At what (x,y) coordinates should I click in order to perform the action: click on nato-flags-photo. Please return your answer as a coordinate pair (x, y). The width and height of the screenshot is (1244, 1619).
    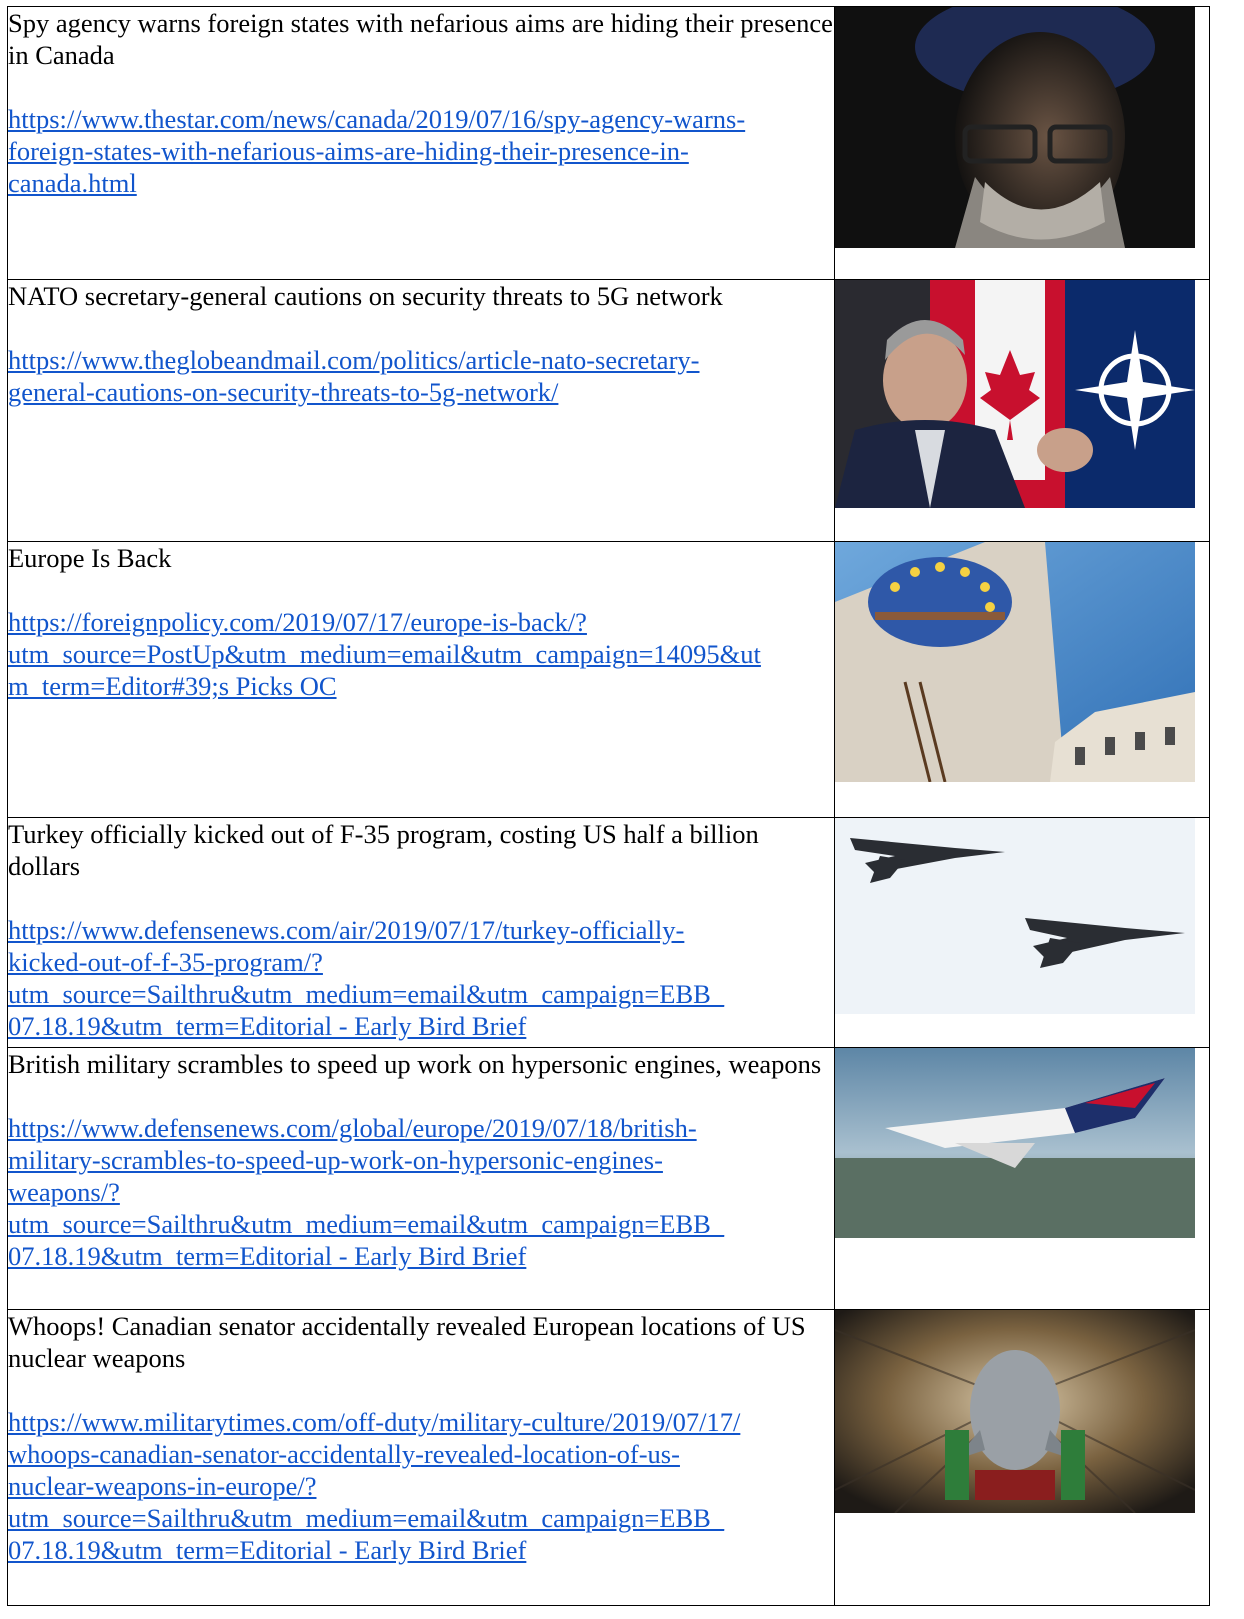
    Looking at the image, I should click on (1015, 394).